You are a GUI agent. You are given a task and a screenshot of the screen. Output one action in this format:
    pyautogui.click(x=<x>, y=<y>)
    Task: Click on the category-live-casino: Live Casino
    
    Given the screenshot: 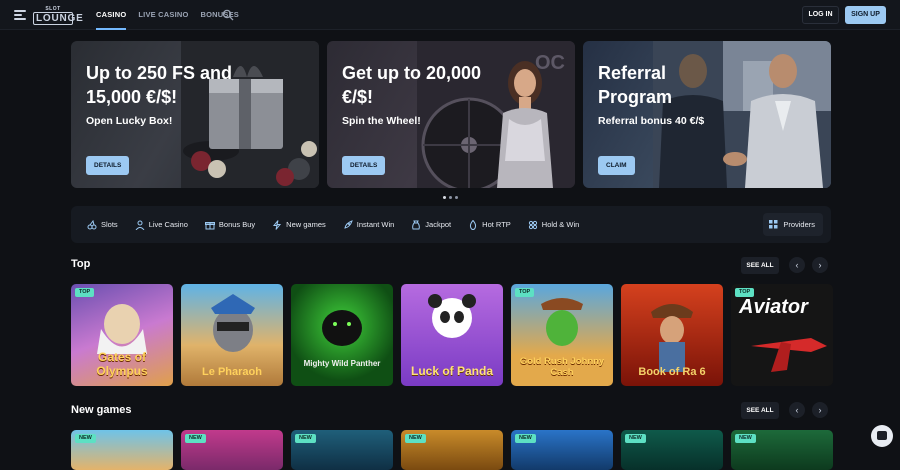 What is the action you would take?
    pyautogui.click(x=161, y=225)
    